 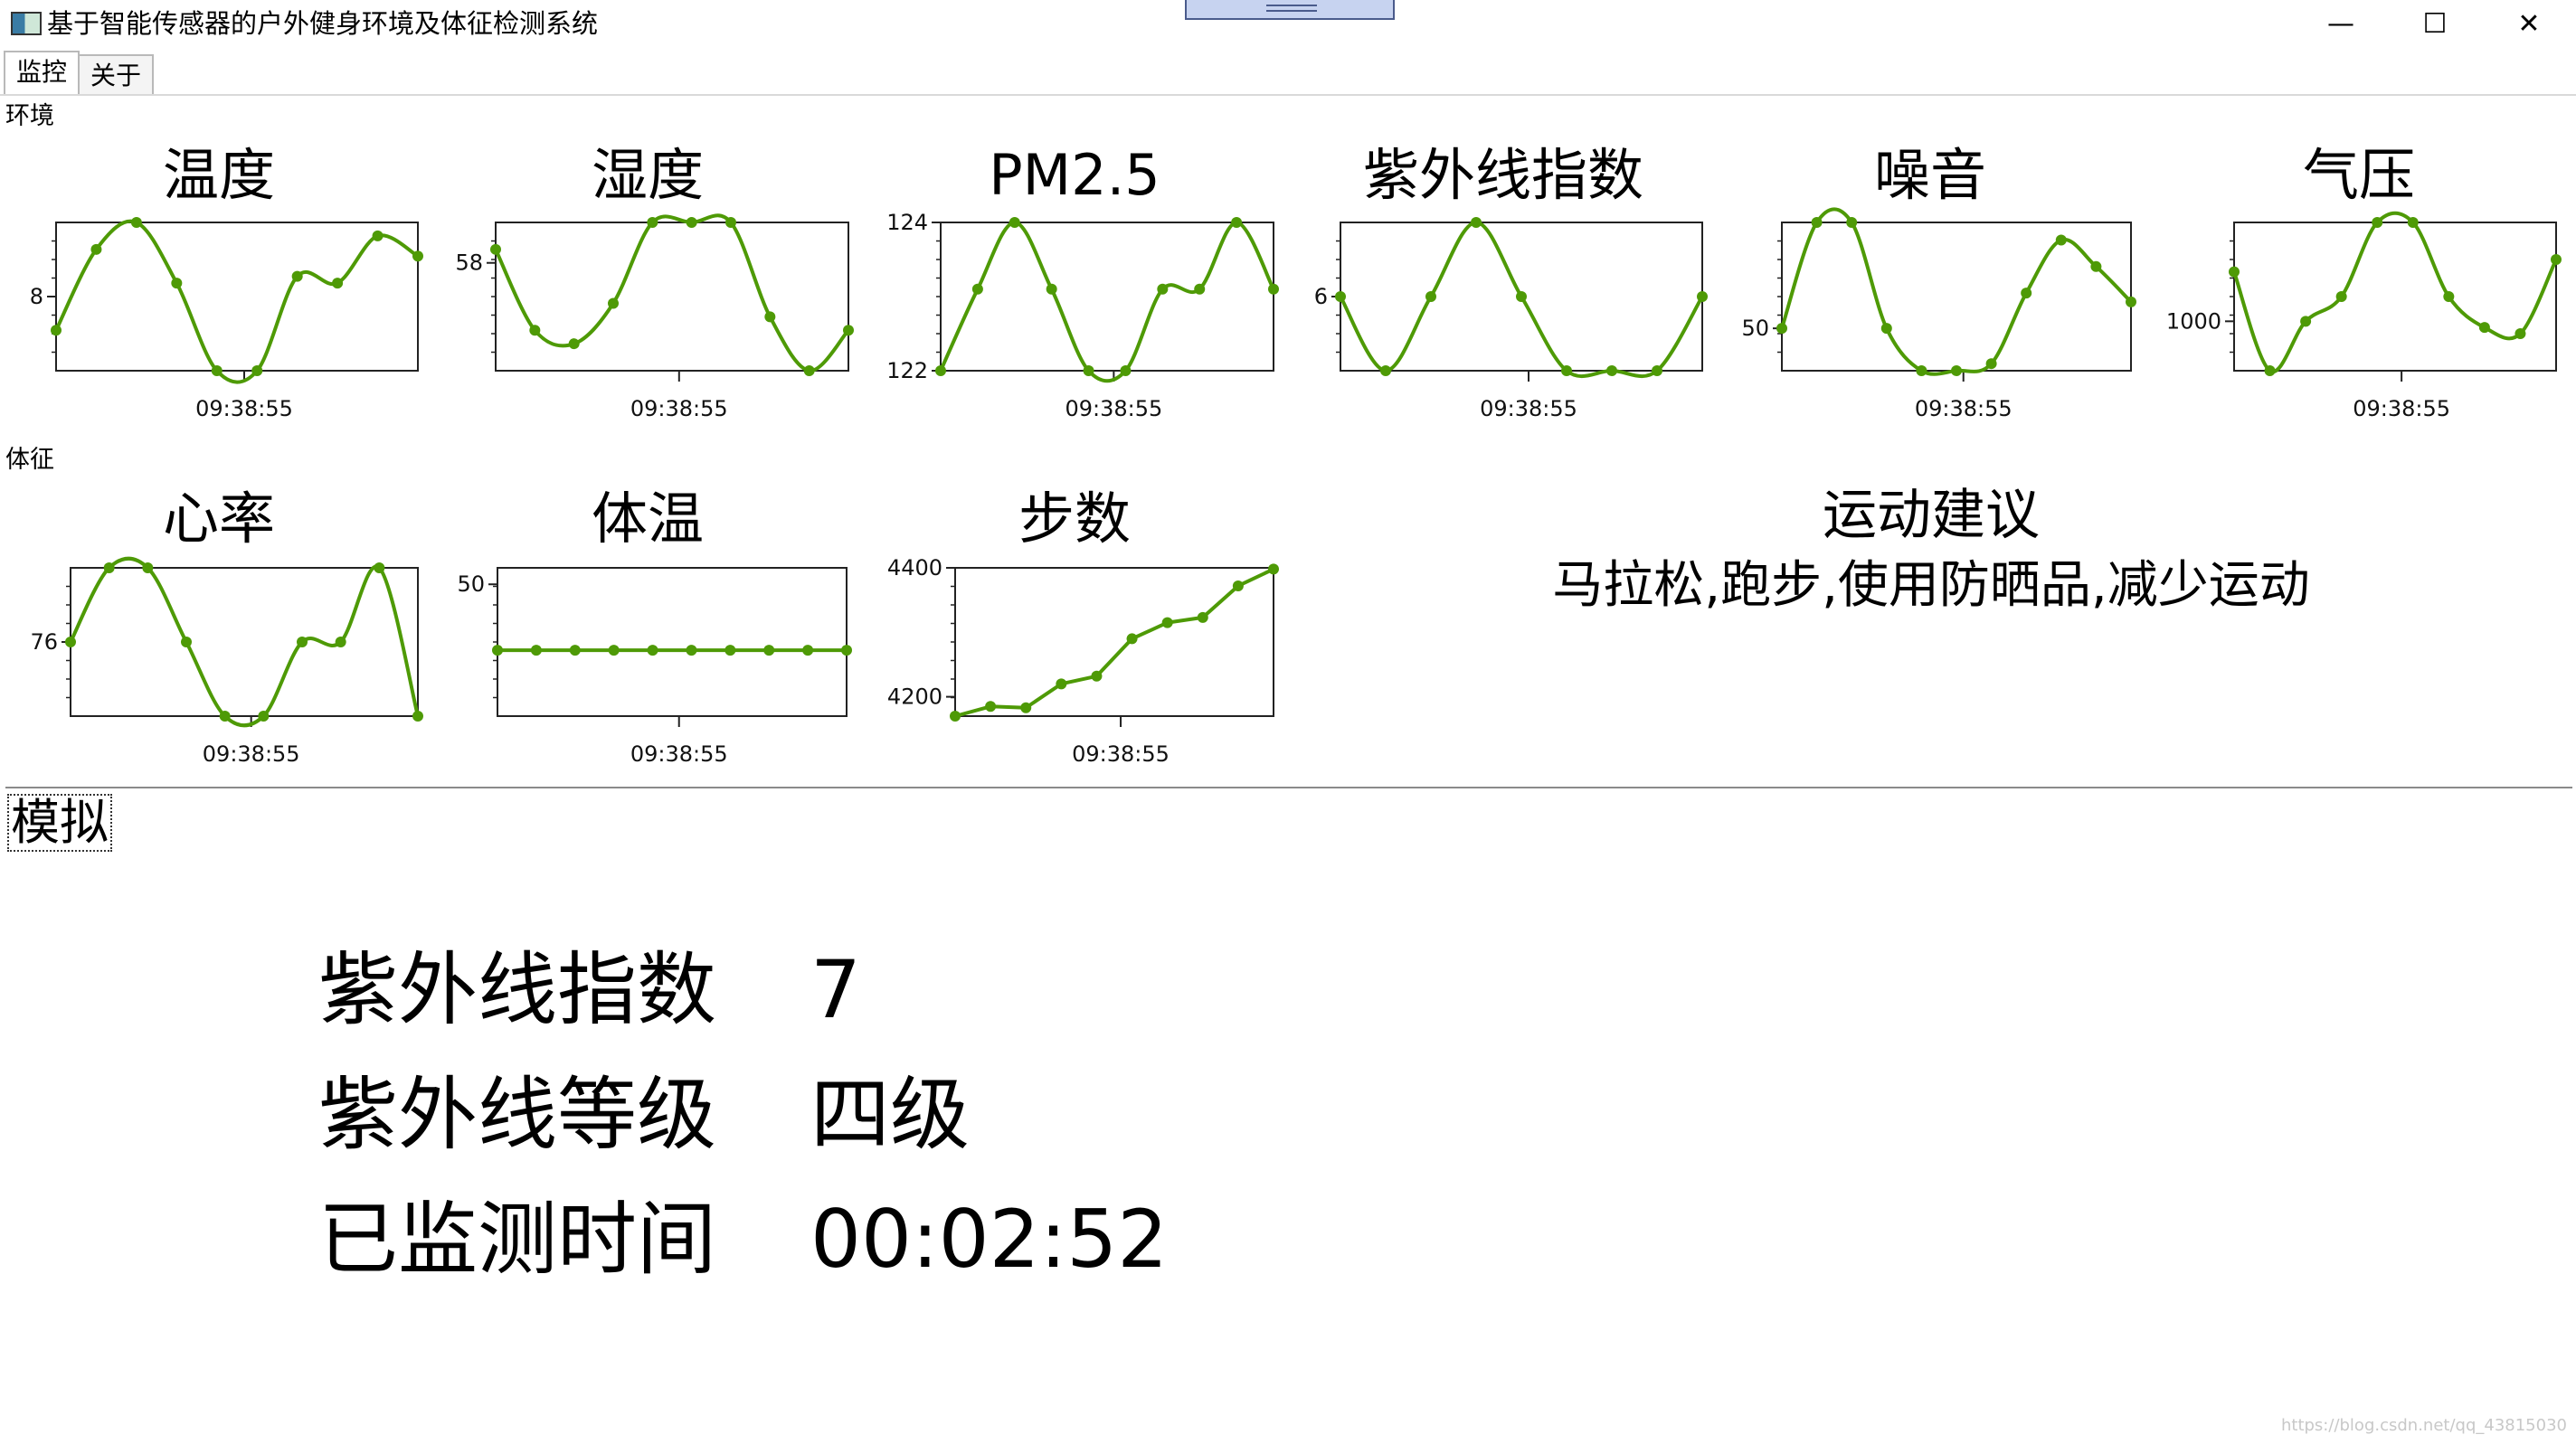 I want to click on chart-title-pm25: PM2.5, so click(x=1074, y=175).